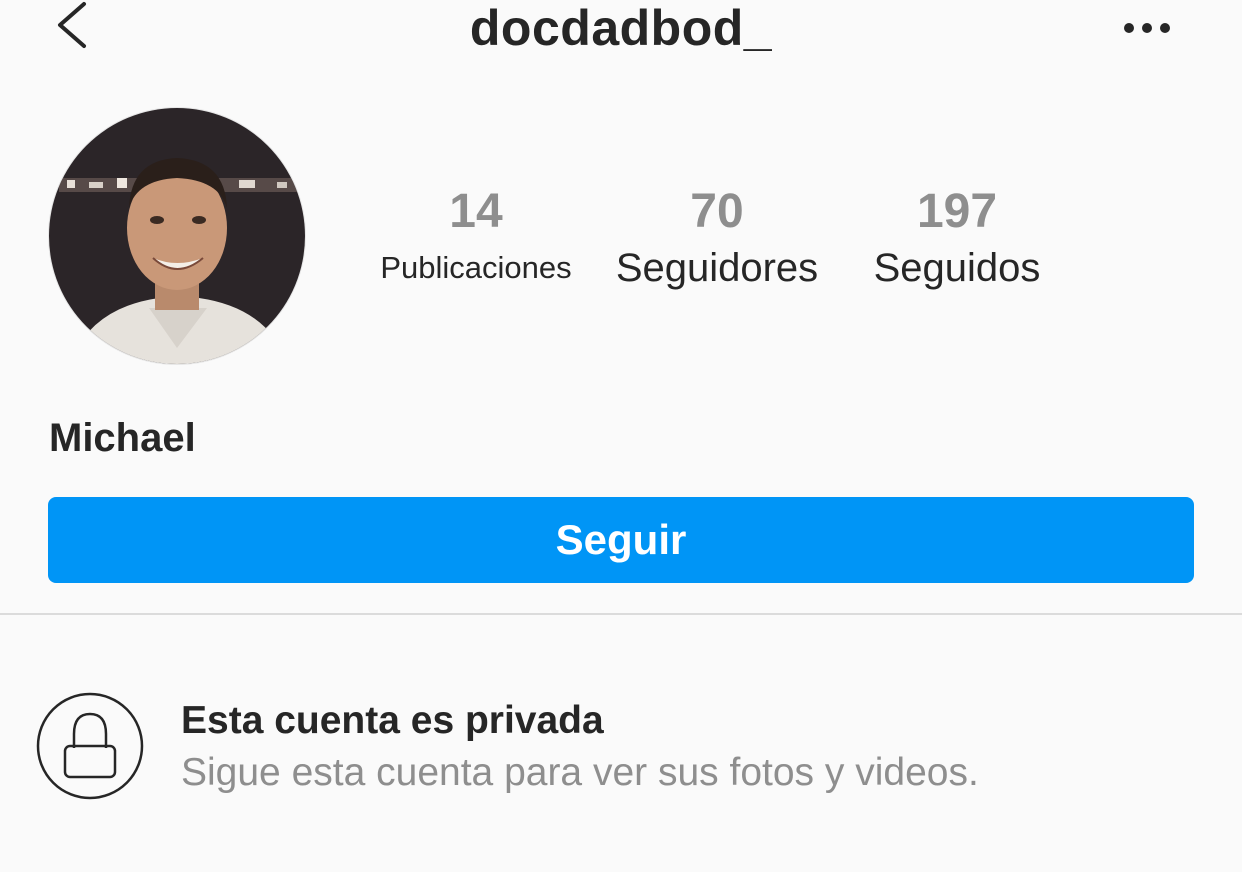 The height and width of the screenshot is (872, 1242). Describe the element at coordinates (476, 267) in the screenshot. I see `posts-label: Publicaciones` at that location.